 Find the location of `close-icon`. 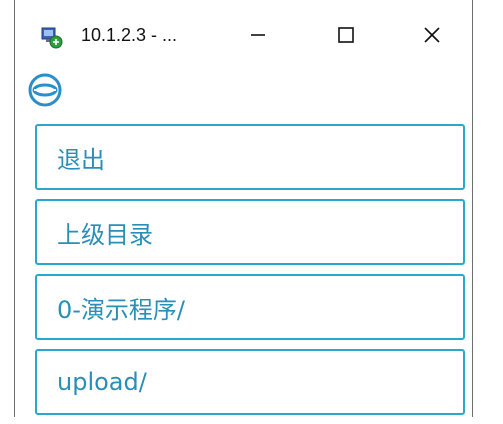

close-icon is located at coordinates (432, 37).